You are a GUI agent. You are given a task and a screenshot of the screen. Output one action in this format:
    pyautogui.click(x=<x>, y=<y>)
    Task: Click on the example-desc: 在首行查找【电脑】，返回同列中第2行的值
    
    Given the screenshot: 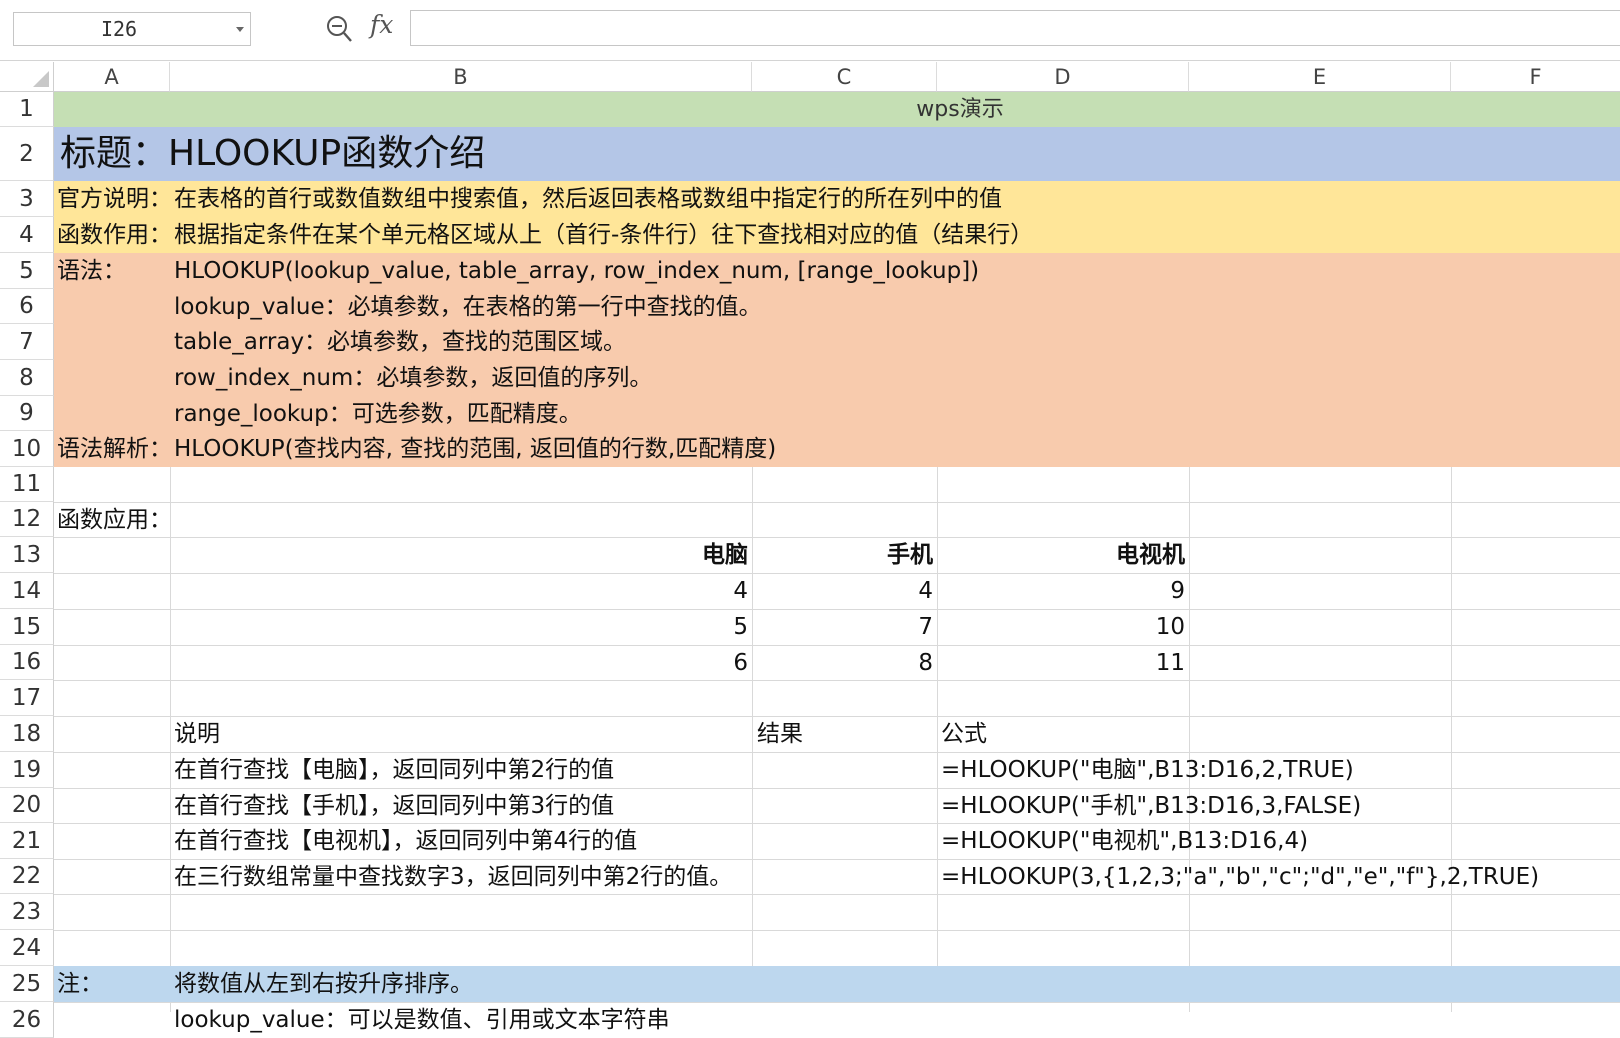 What is the action you would take?
    pyautogui.click(x=394, y=770)
    